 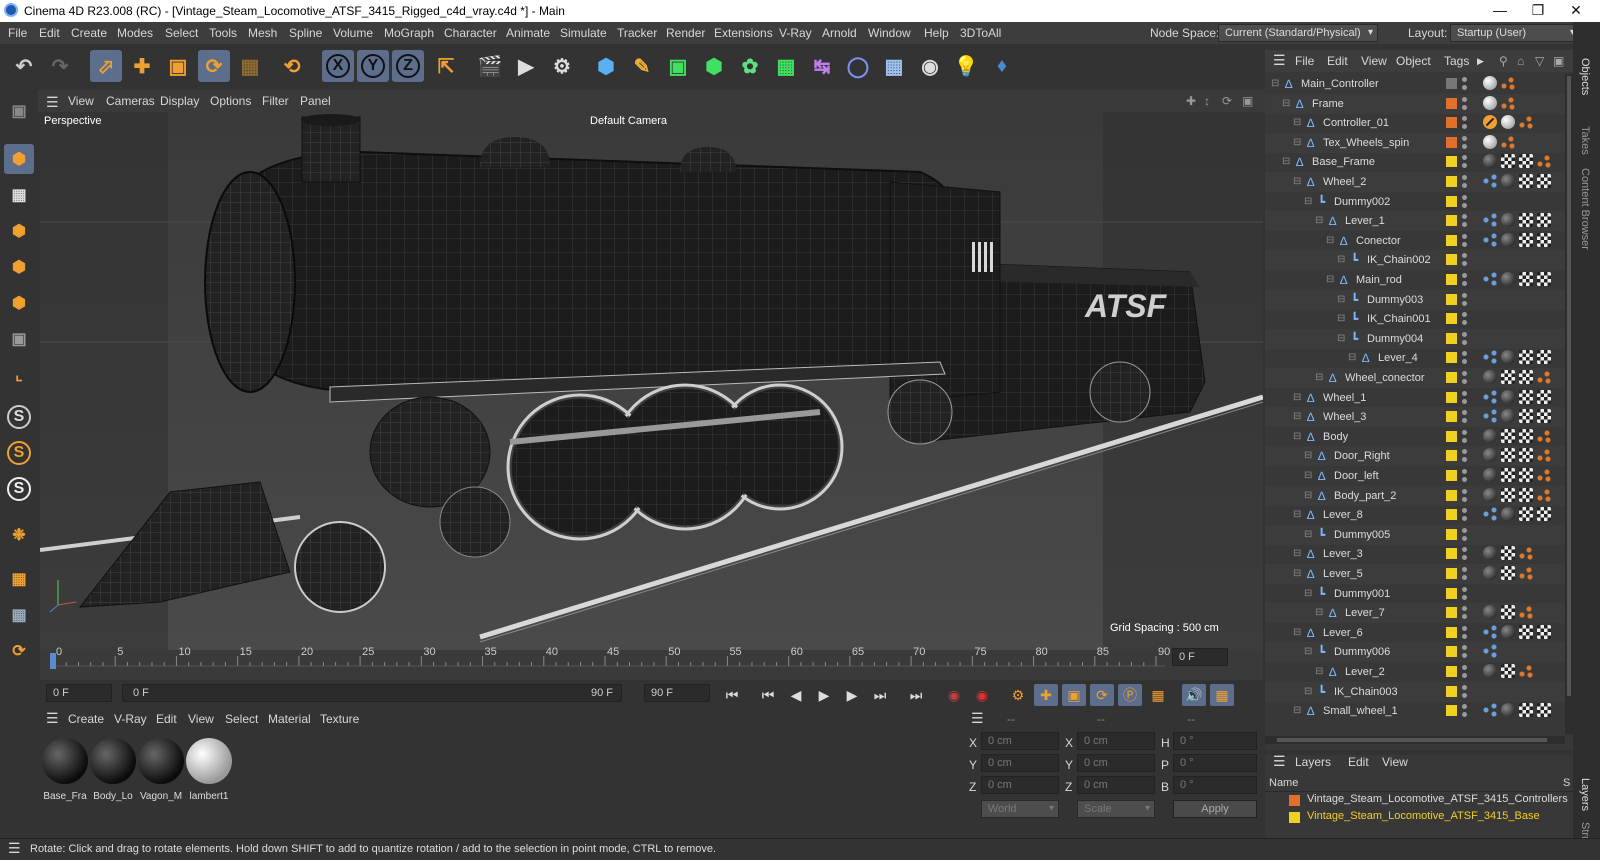 What do you see at coordinates (52, 718) in the screenshot?
I see `material-hamburger-icon: ☰` at bounding box center [52, 718].